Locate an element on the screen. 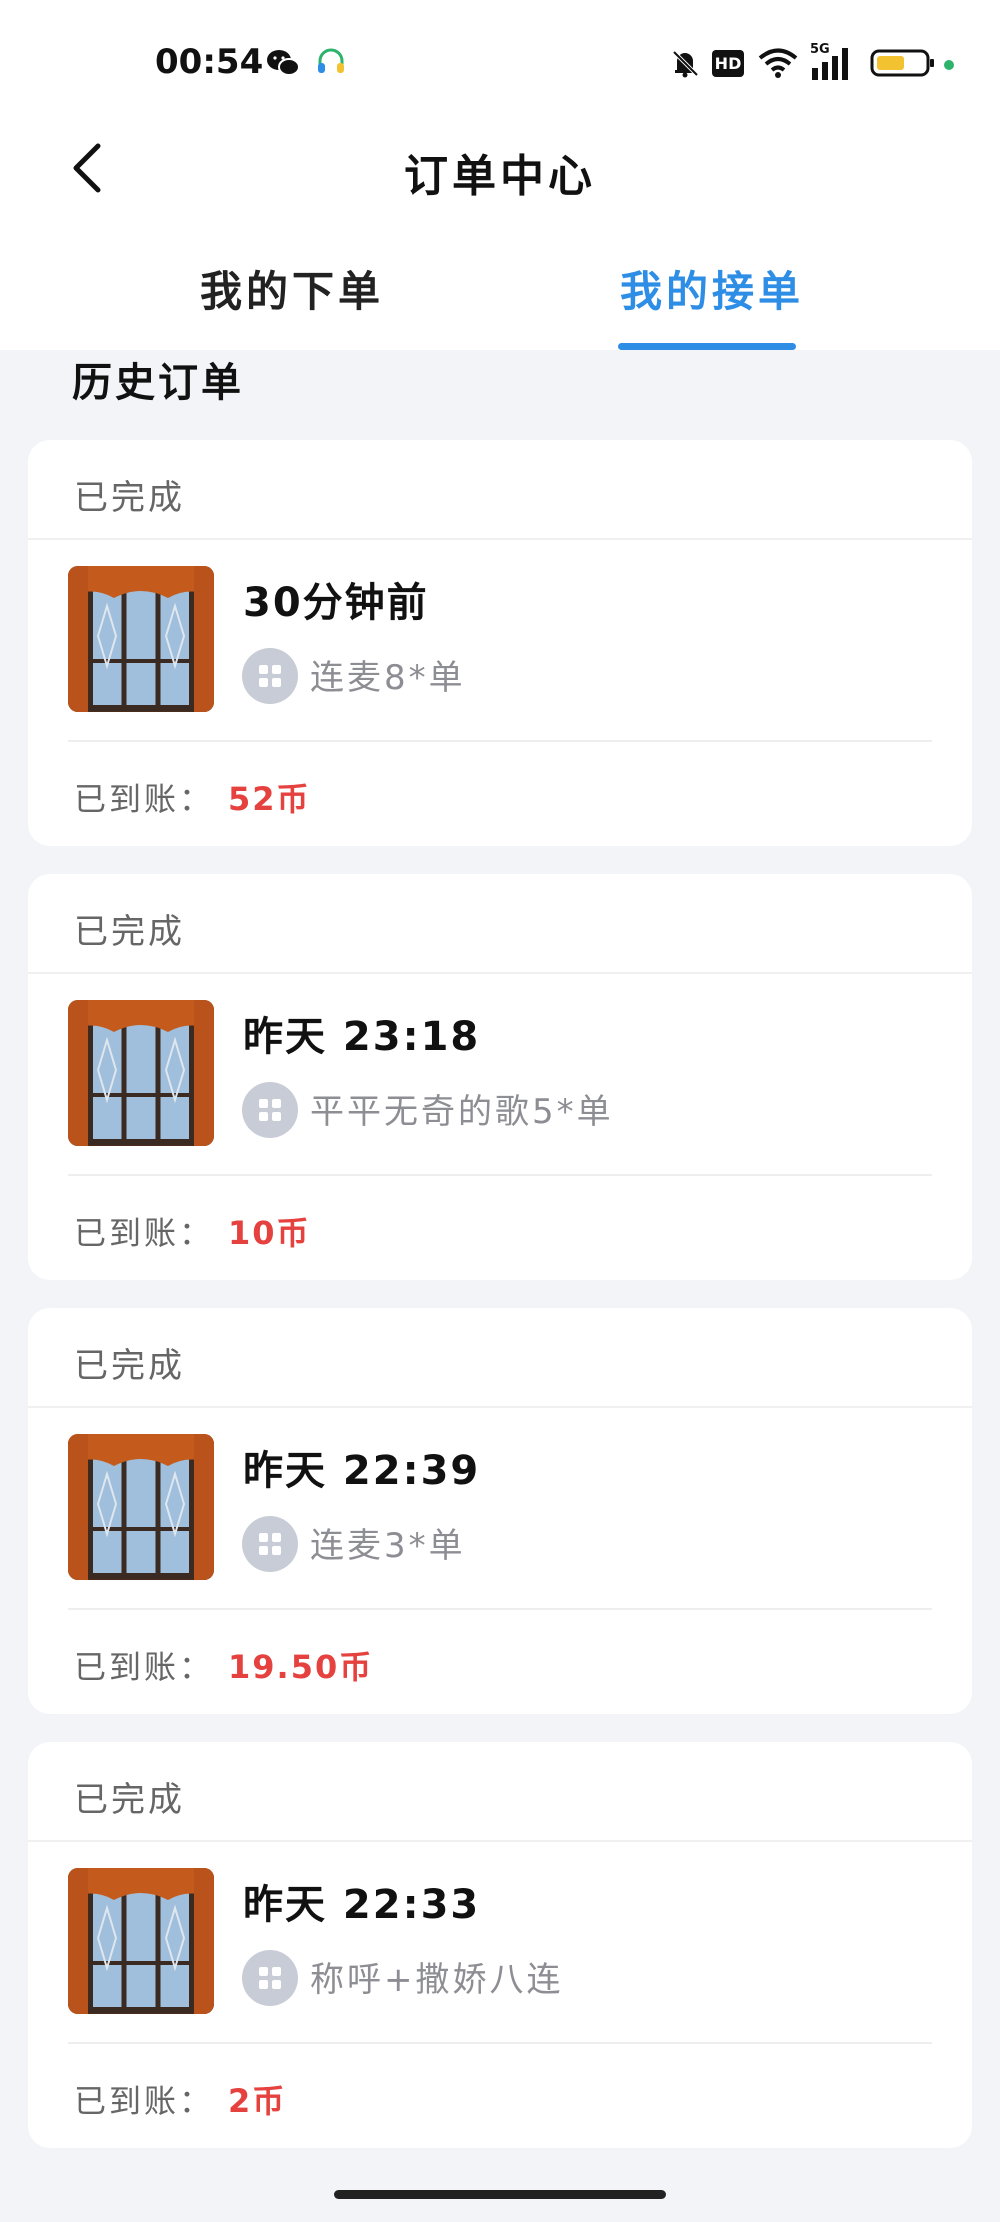 This screenshot has width=1000, height=2222. order-time: 30分钟前 is located at coordinates (336, 603).